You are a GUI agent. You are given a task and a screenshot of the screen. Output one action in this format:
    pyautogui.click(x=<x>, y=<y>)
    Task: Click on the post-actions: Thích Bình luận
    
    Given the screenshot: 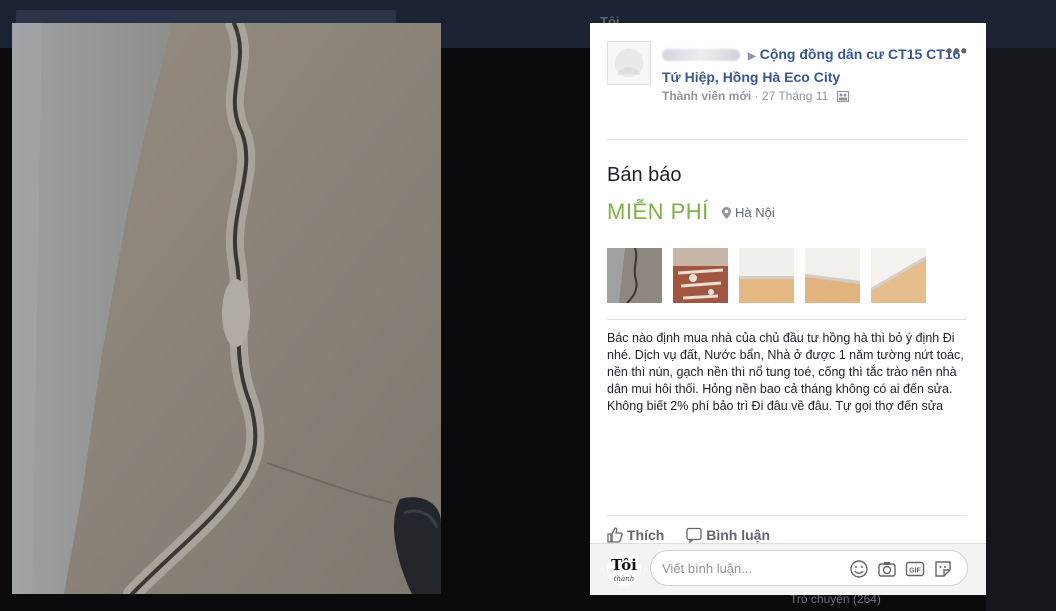 What is the action you would take?
    pyautogui.click(x=697, y=535)
    